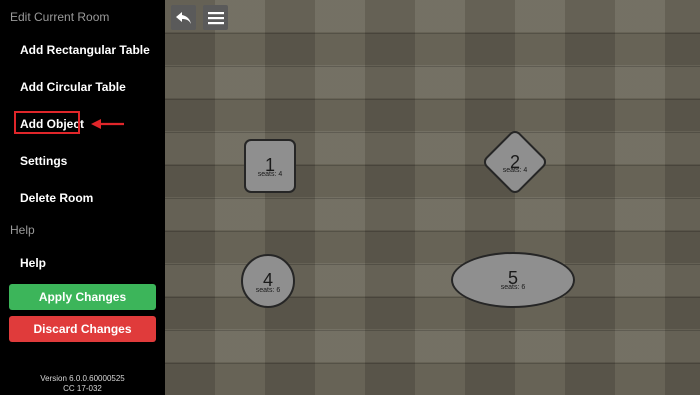 This screenshot has width=700, height=395. What do you see at coordinates (82, 388) in the screenshot?
I see `build-code-text: CC 17-032` at bounding box center [82, 388].